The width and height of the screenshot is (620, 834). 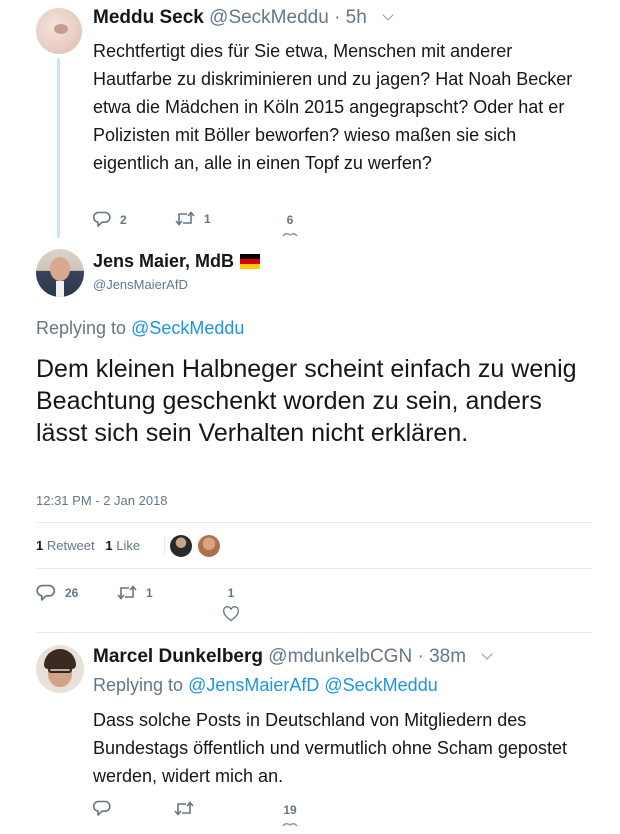 I want to click on reply-button: 2, so click(x=110, y=219).